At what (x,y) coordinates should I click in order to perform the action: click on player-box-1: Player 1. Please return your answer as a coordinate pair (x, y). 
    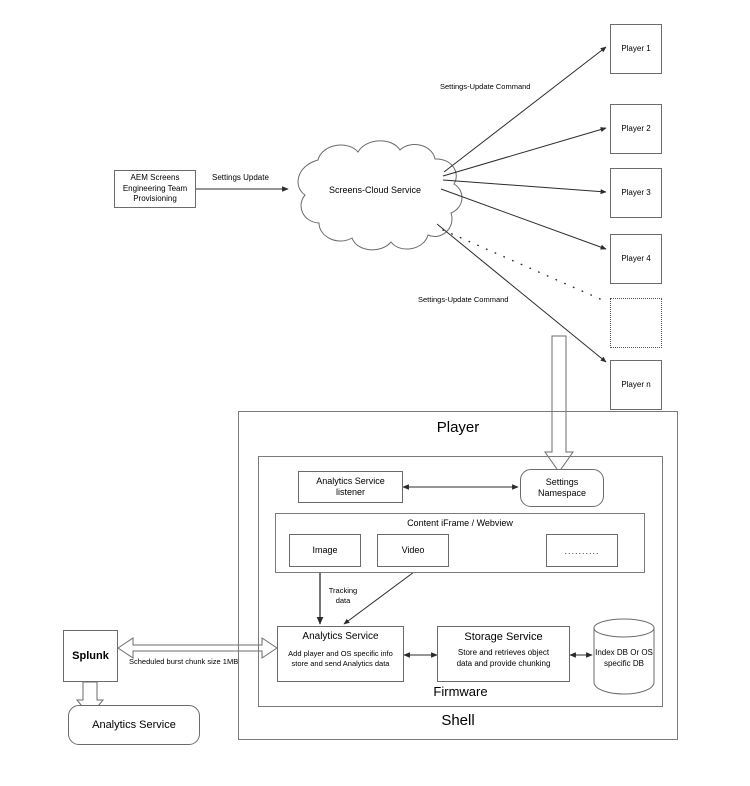
    Looking at the image, I should click on (636, 49).